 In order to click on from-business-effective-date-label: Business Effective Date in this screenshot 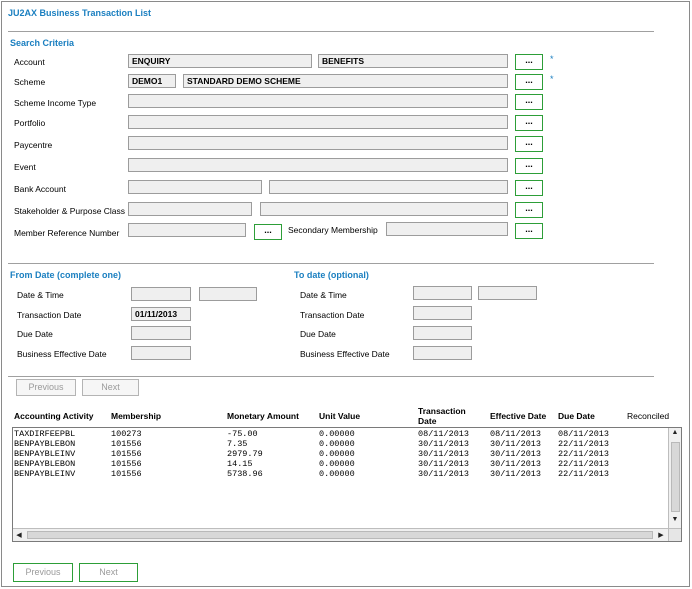, I will do `click(62, 354)`.